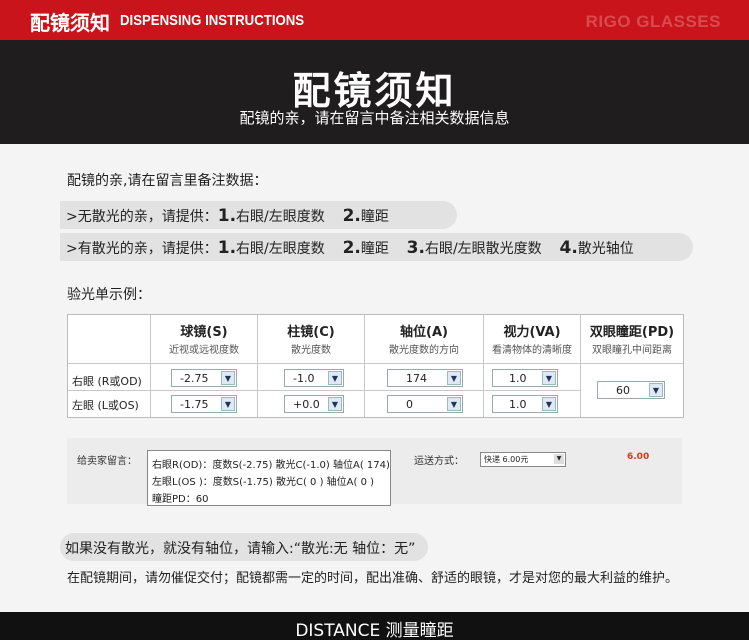 This screenshot has width=749, height=641. Describe the element at coordinates (109, 366) in the screenshot. I see `row-label-column: 右眼 (R或OD) 左眼 (L或OS)` at that location.